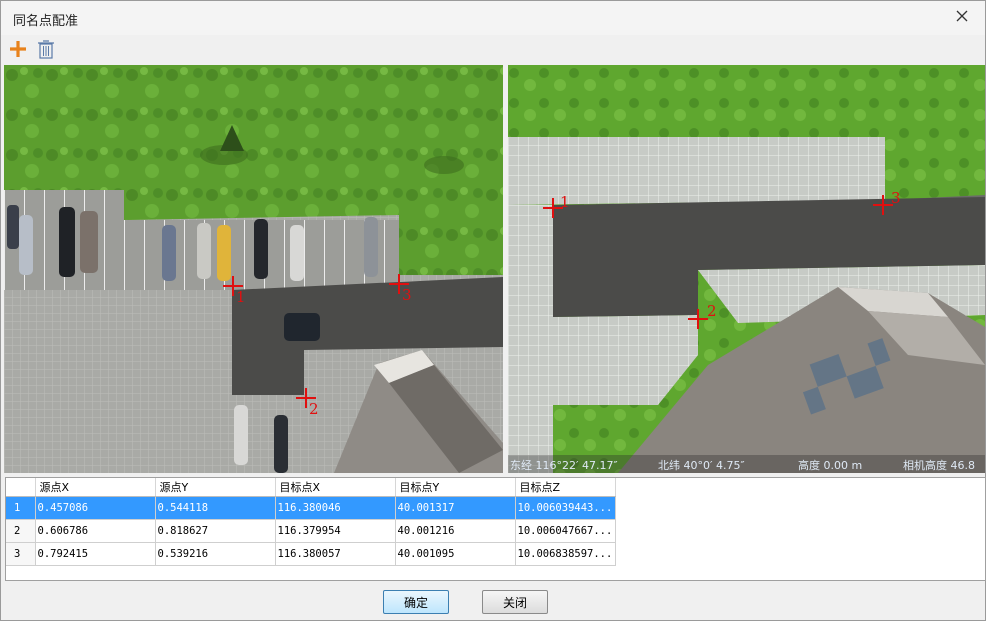 The width and height of the screenshot is (986, 621). I want to click on status-height: 高度 0.00 m, so click(830, 465).